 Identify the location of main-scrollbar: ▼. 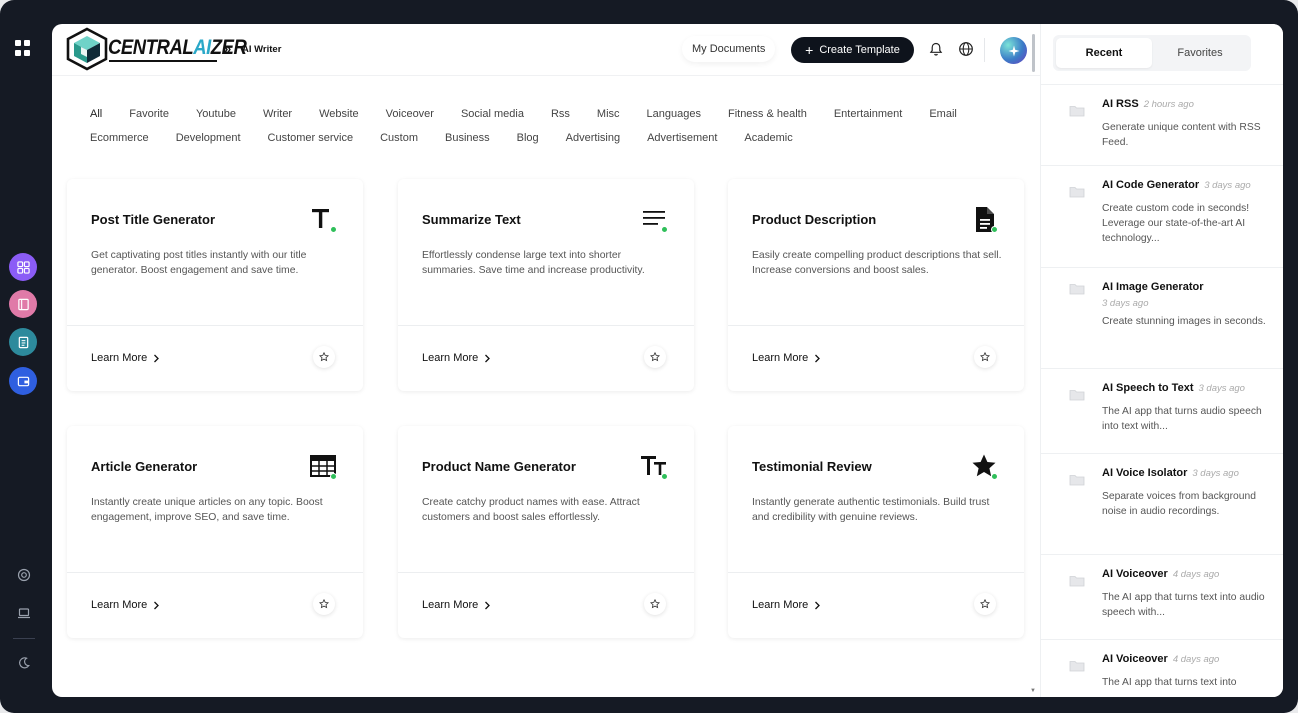
(1034, 361).